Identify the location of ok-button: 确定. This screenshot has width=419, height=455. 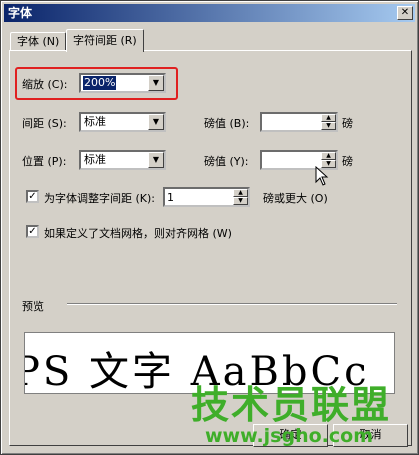
(290, 435).